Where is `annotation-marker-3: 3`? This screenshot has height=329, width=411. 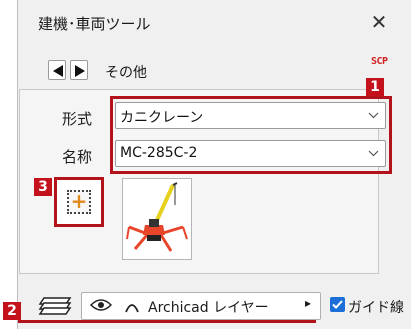 annotation-marker-3: 3 is located at coordinates (43, 187).